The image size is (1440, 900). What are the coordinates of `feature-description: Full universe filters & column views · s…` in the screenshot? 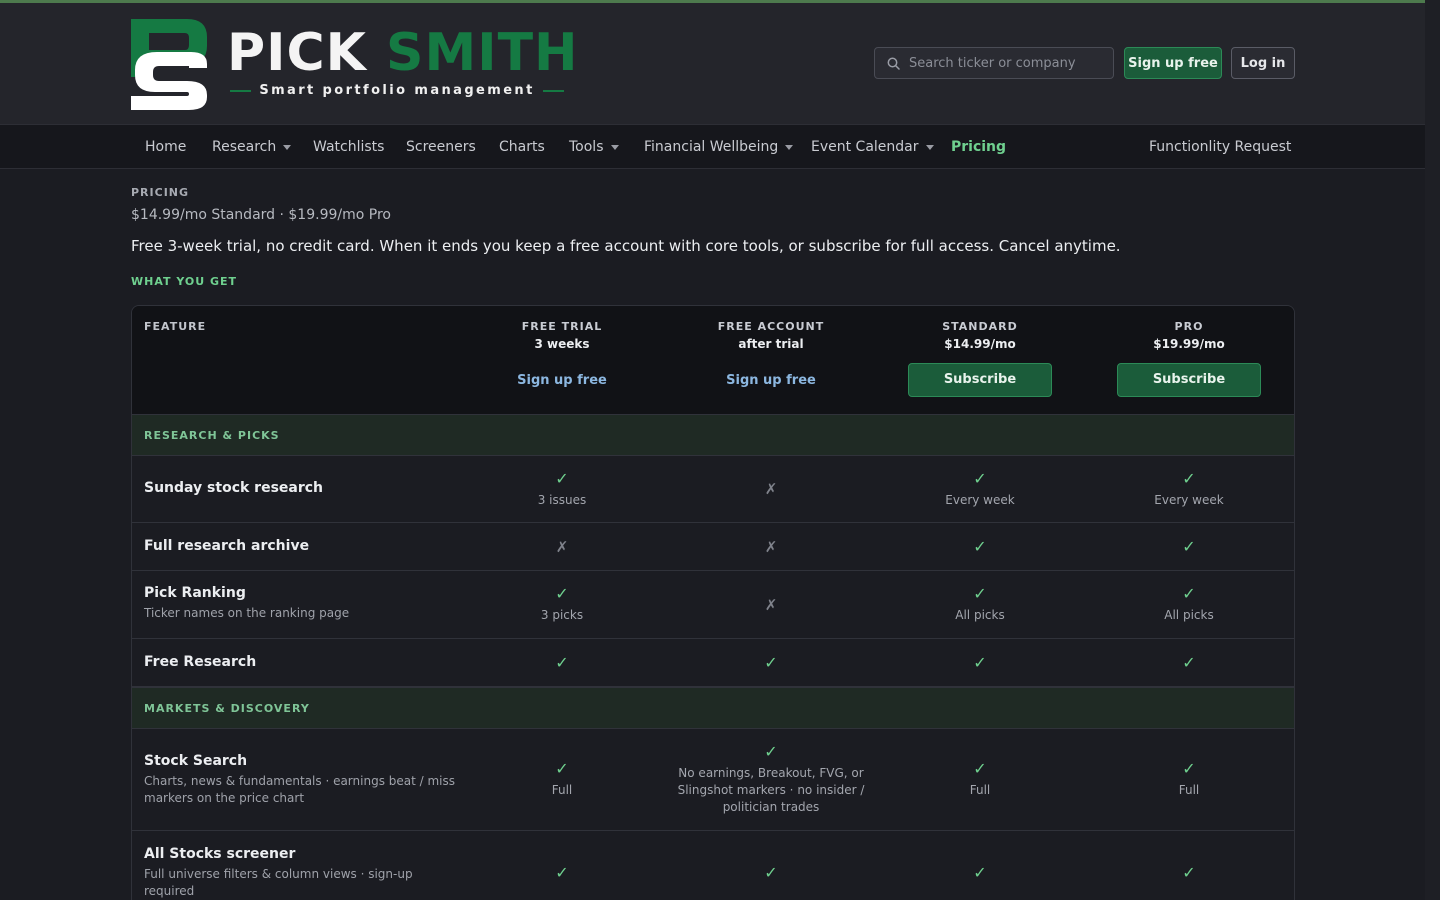 It's located at (278, 882).